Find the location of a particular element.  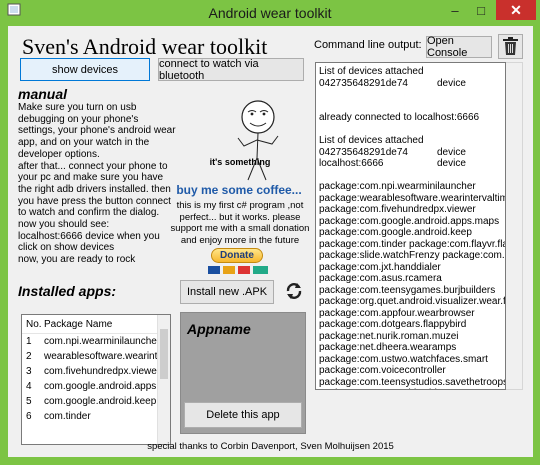

output-line: package:com.wearablewidgets is located at coordinates (411, 388).